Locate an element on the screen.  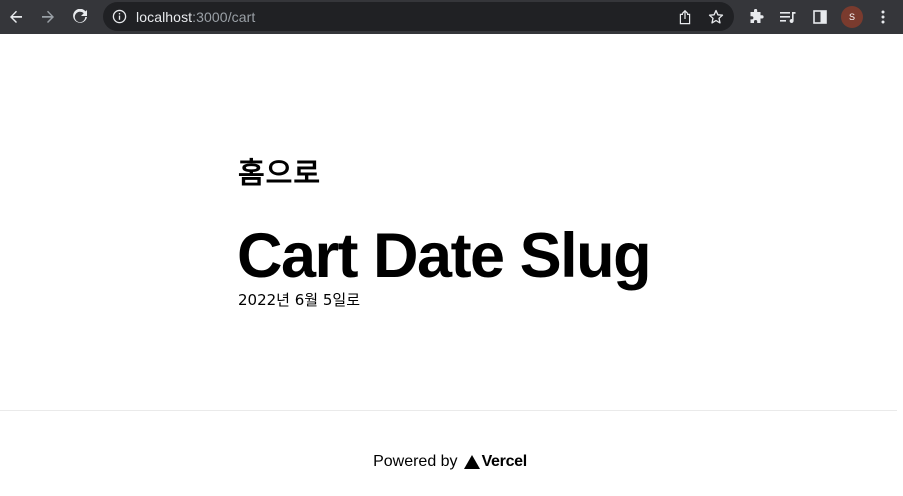
three-dots-vertical-icon is located at coordinates (883, 17).